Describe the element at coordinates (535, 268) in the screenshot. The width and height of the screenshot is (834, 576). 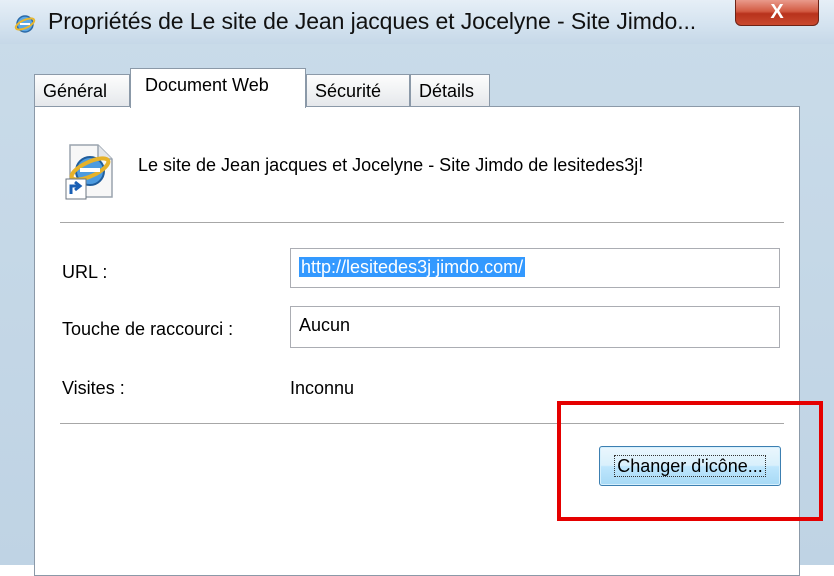
I see `url-field: http://lesitedes3j.jimdo.com/` at that location.